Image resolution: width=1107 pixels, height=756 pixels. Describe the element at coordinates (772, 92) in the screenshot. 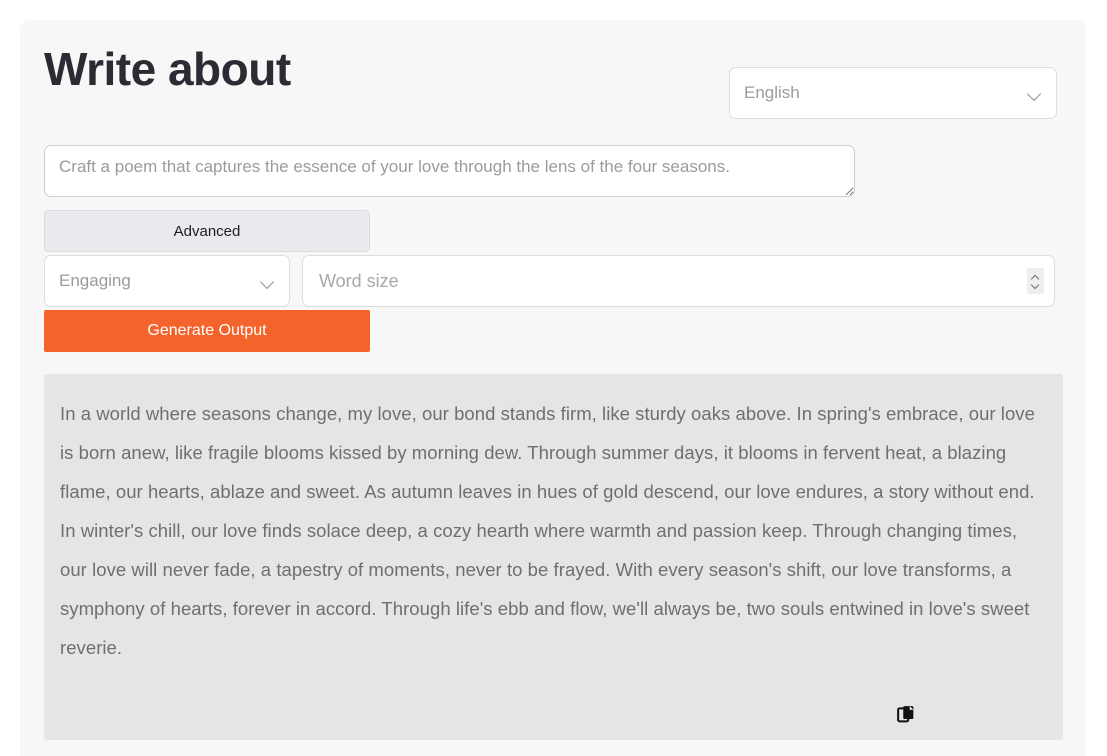

I see `language-select-value: English` at that location.